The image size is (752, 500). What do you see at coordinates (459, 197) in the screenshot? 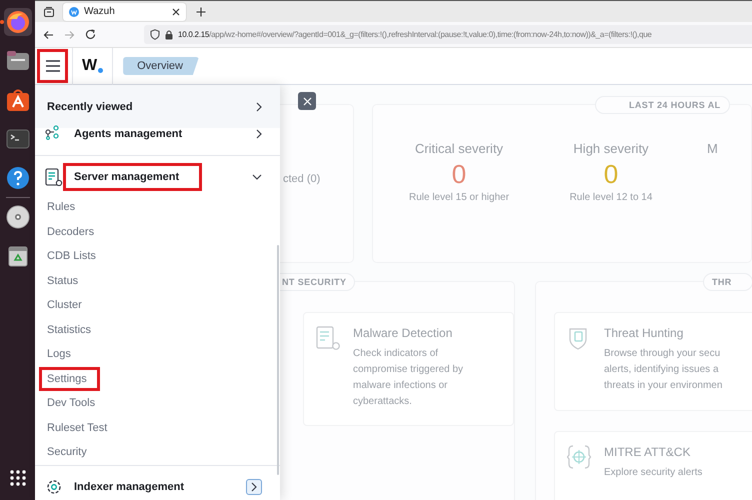
I see `stat-caption: Rule level 15 or higher` at bounding box center [459, 197].